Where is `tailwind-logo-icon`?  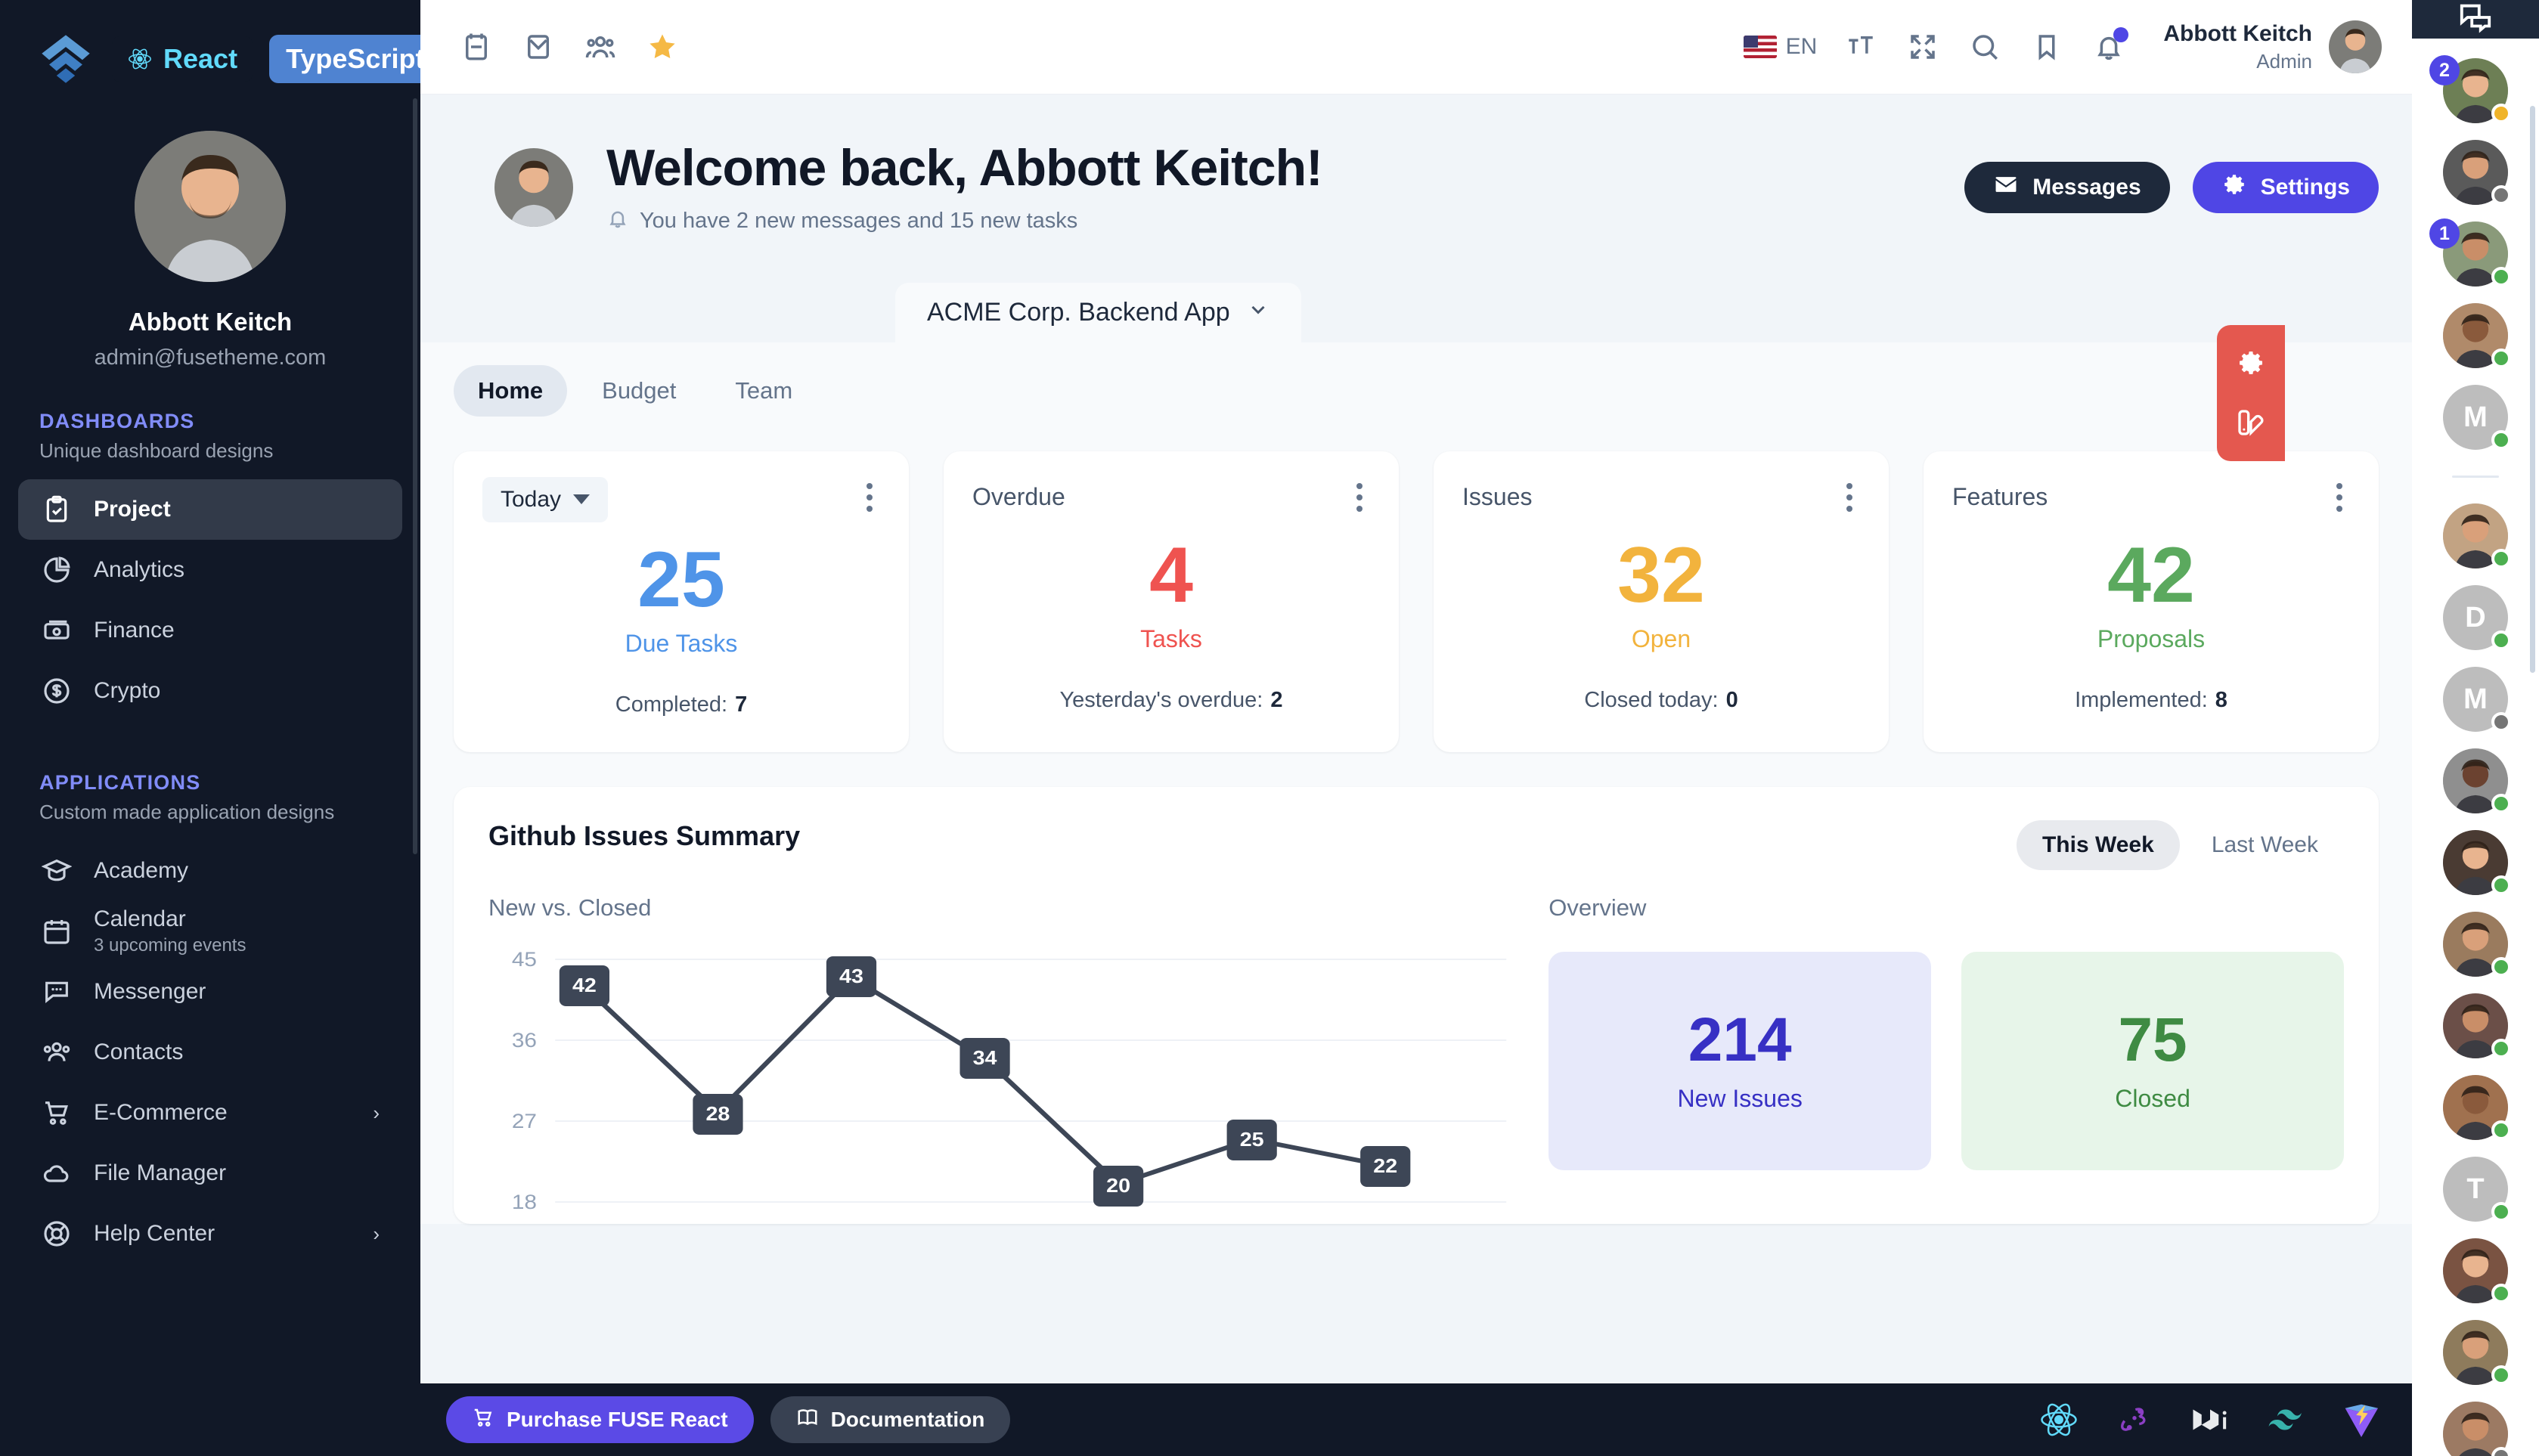 tailwind-logo-icon is located at coordinates (2285, 1419).